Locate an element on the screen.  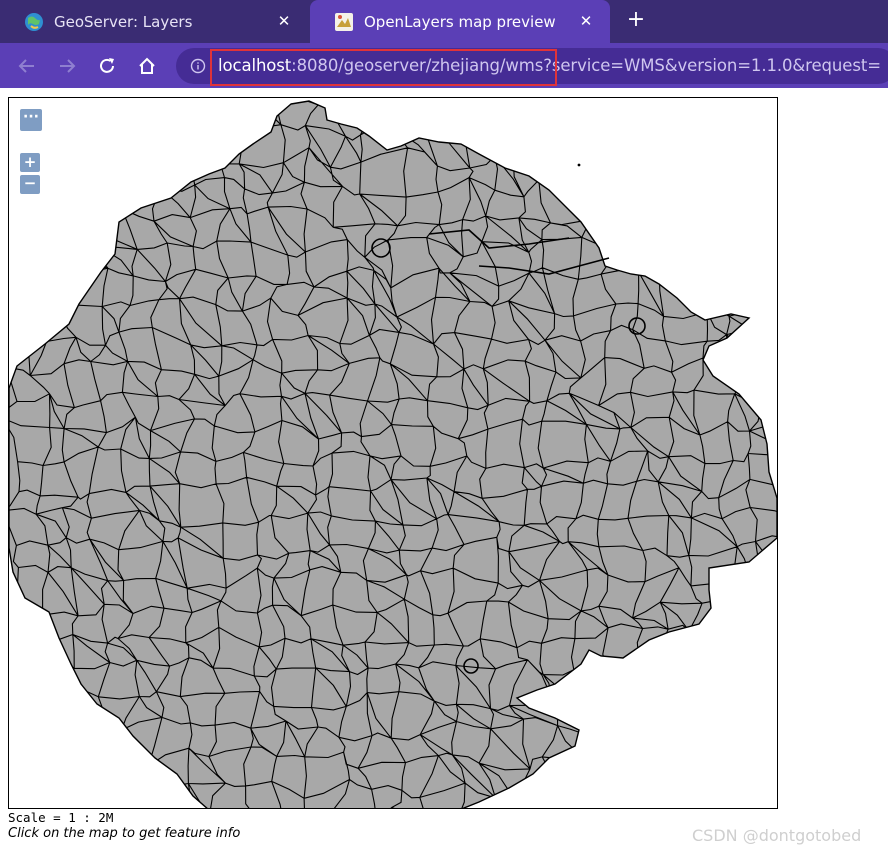
new-tab-button: + is located at coordinates (636, 21).